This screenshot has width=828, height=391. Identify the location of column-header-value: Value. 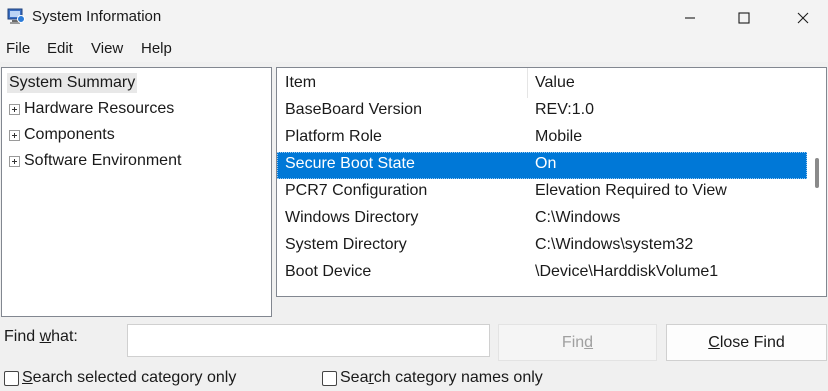
(555, 83).